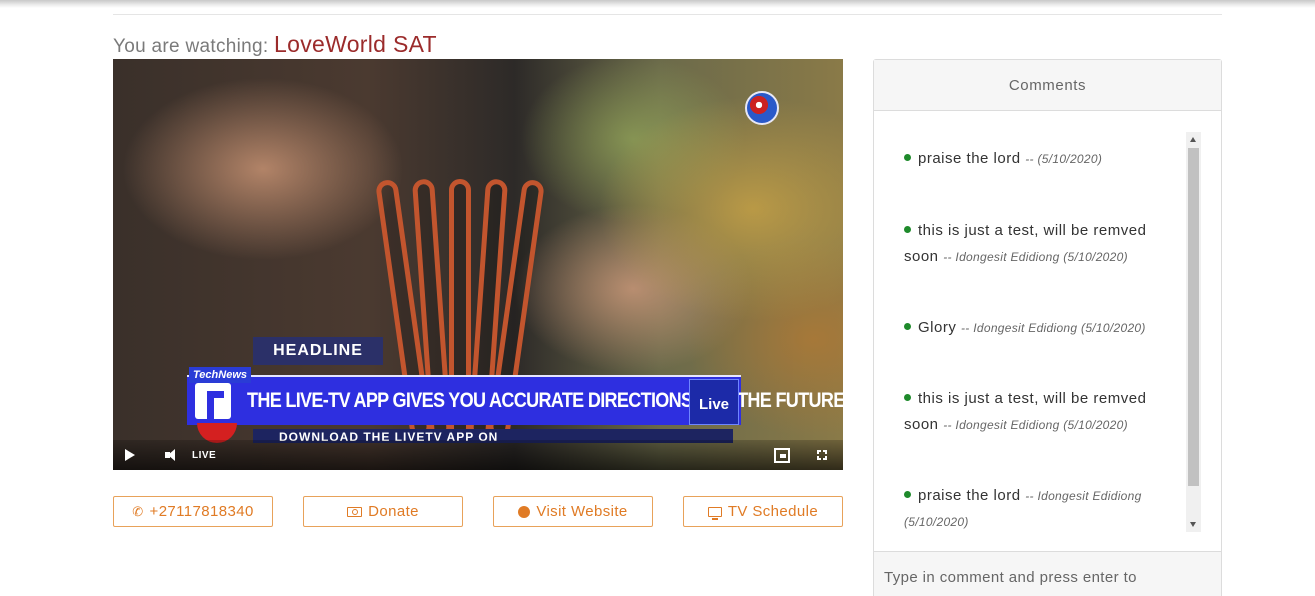 The image size is (1315, 596). What do you see at coordinates (823, 455) in the screenshot?
I see `fullscreen-icon` at bounding box center [823, 455].